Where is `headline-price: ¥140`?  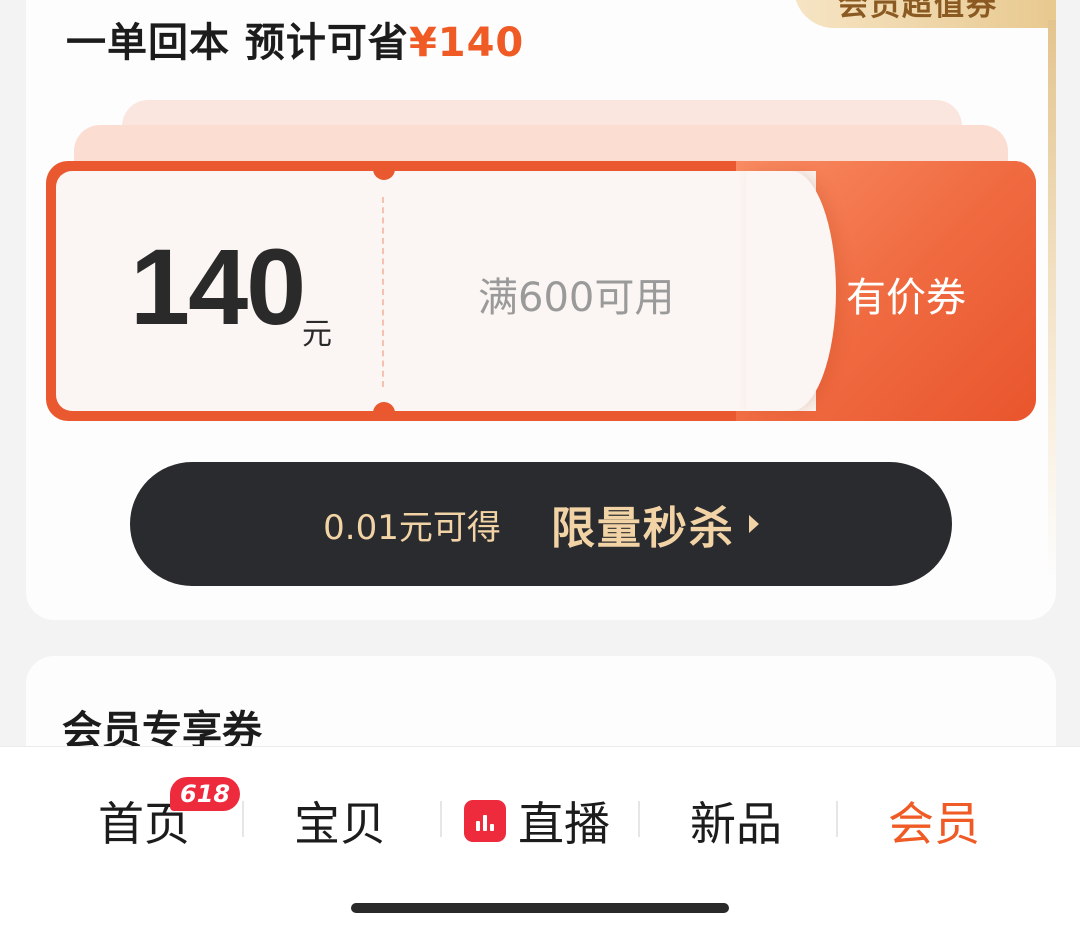 headline-price: ¥140 is located at coordinates (466, 43).